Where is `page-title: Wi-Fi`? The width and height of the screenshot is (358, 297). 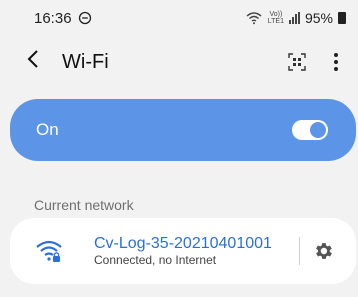
page-title: Wi-Fi is located at coordinates (85, 61).